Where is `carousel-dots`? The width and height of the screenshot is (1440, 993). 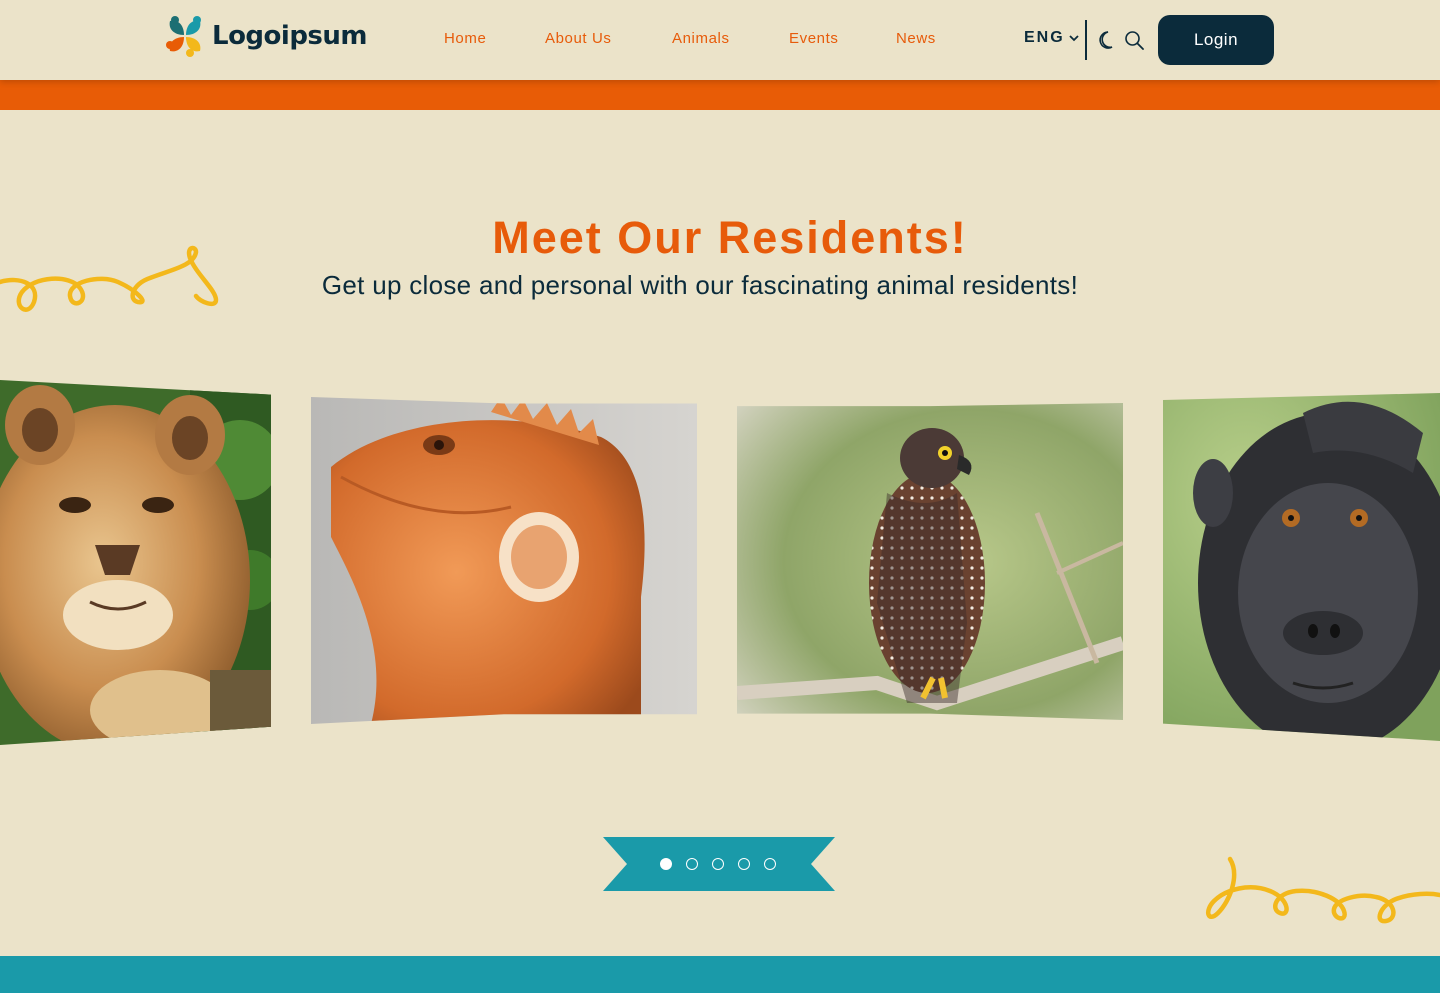 carousel-dots is located at coordinates (718, 864).